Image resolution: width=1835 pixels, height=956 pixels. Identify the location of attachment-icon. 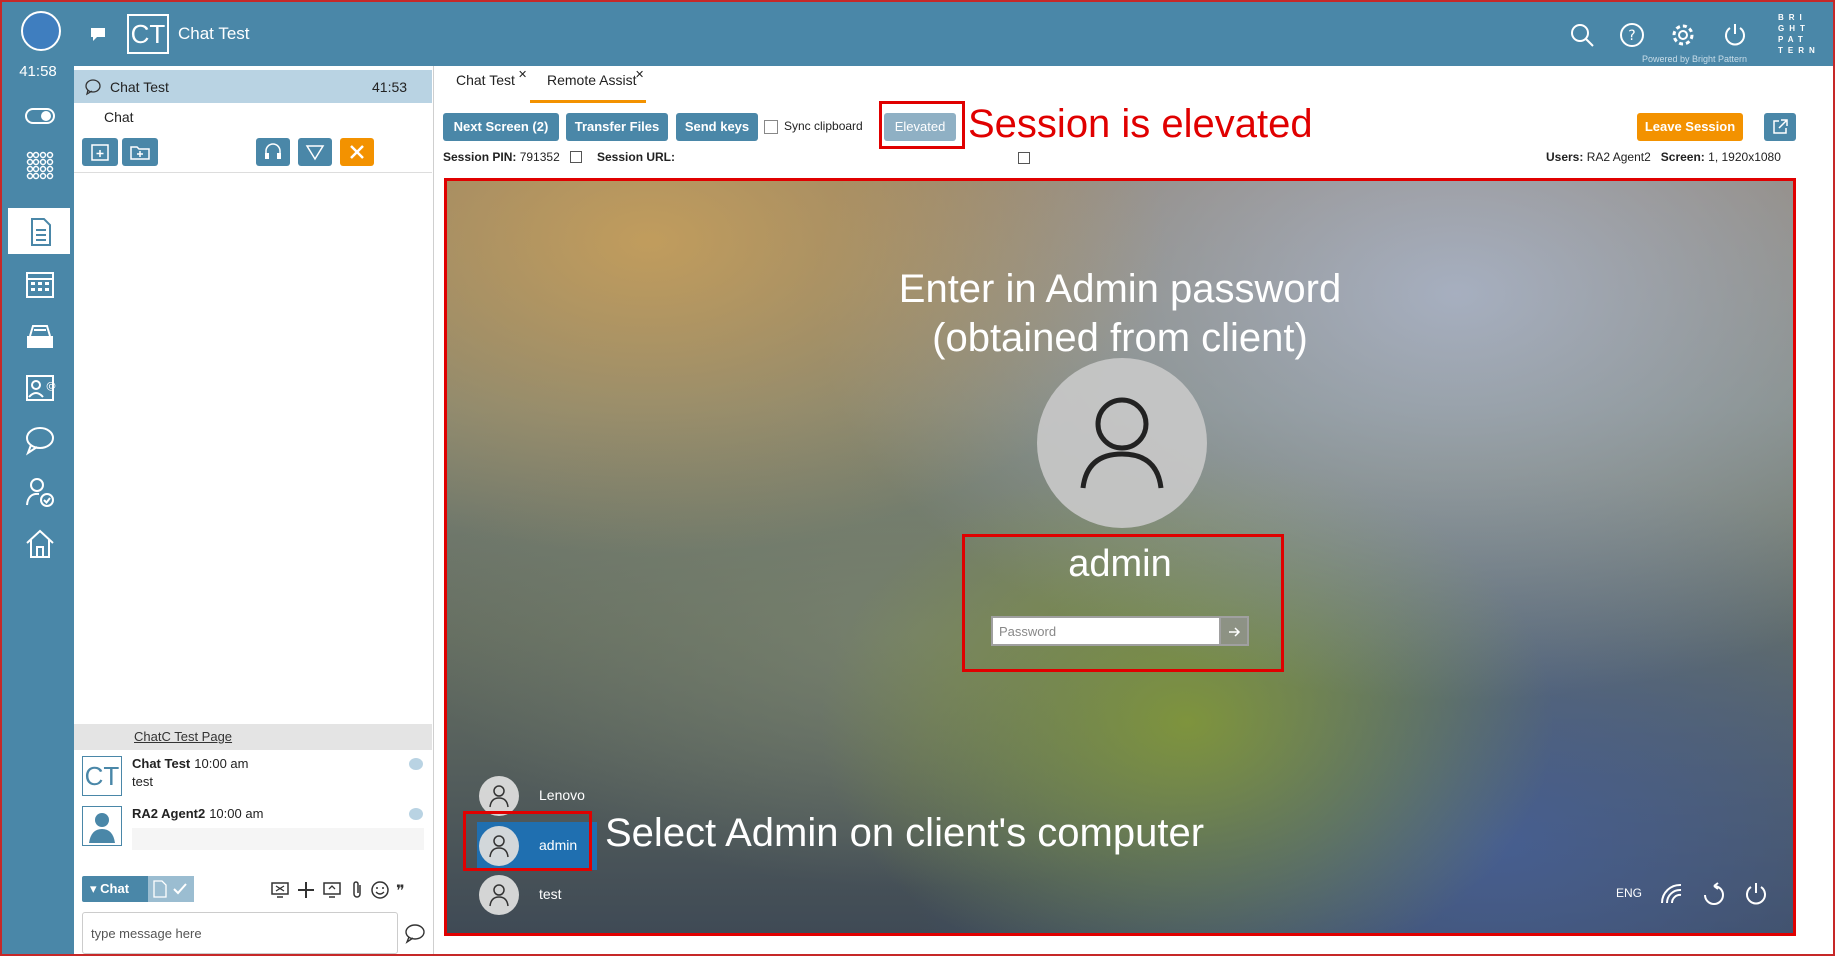
(358, 890).